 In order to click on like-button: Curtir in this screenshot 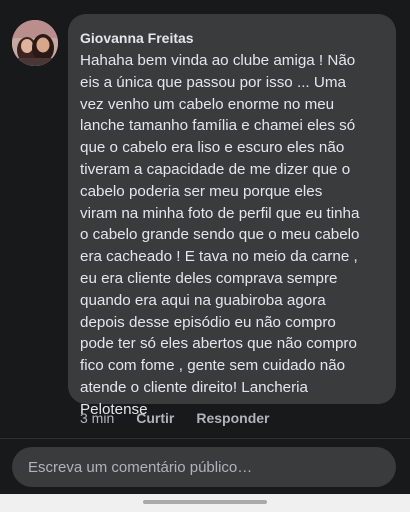, I will do `click(155, 418)`.